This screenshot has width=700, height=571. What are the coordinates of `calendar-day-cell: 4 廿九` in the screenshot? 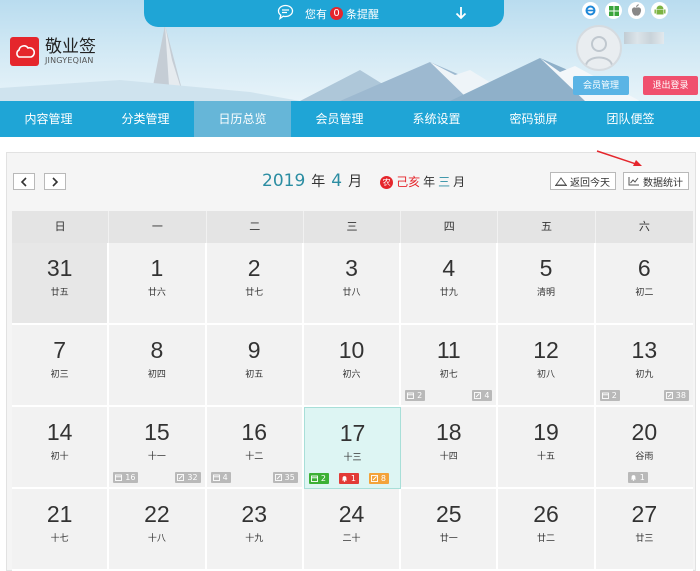 It's located at (450, 284).